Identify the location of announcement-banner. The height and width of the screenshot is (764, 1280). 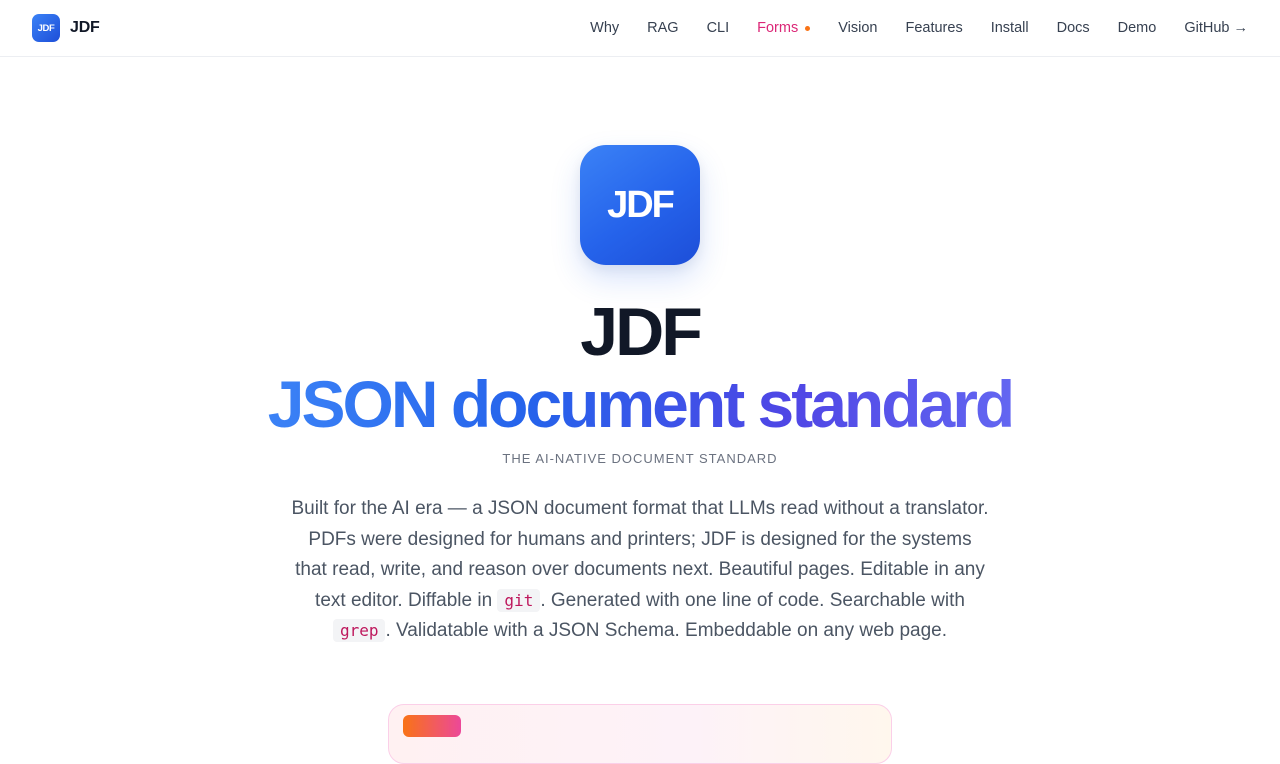
(640, 734).